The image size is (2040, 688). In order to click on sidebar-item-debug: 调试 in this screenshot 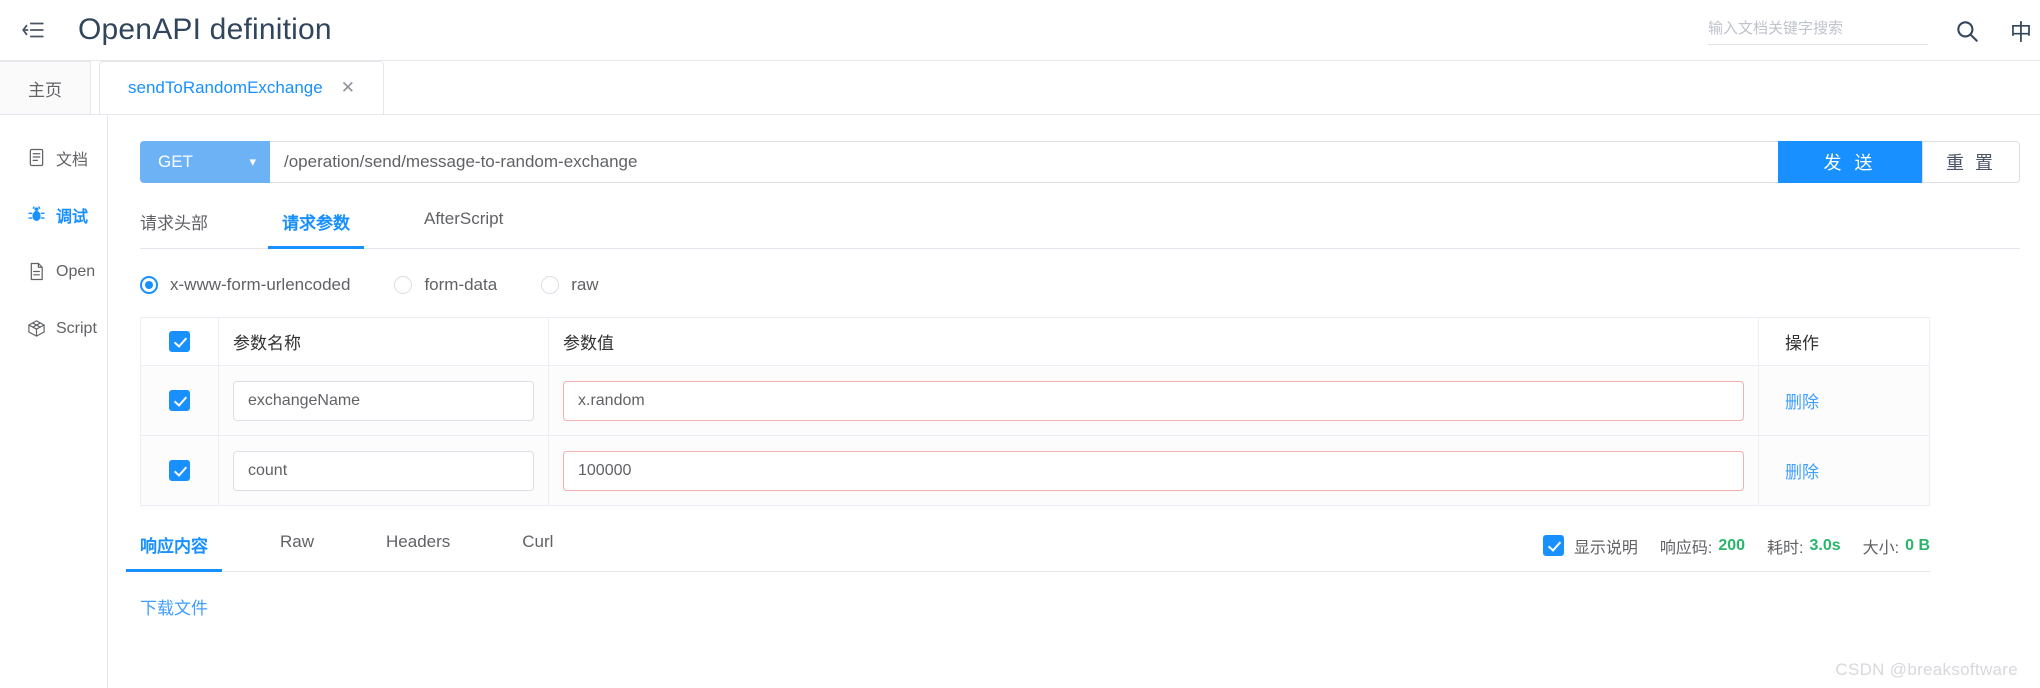, I will do `click(53, 214)`.